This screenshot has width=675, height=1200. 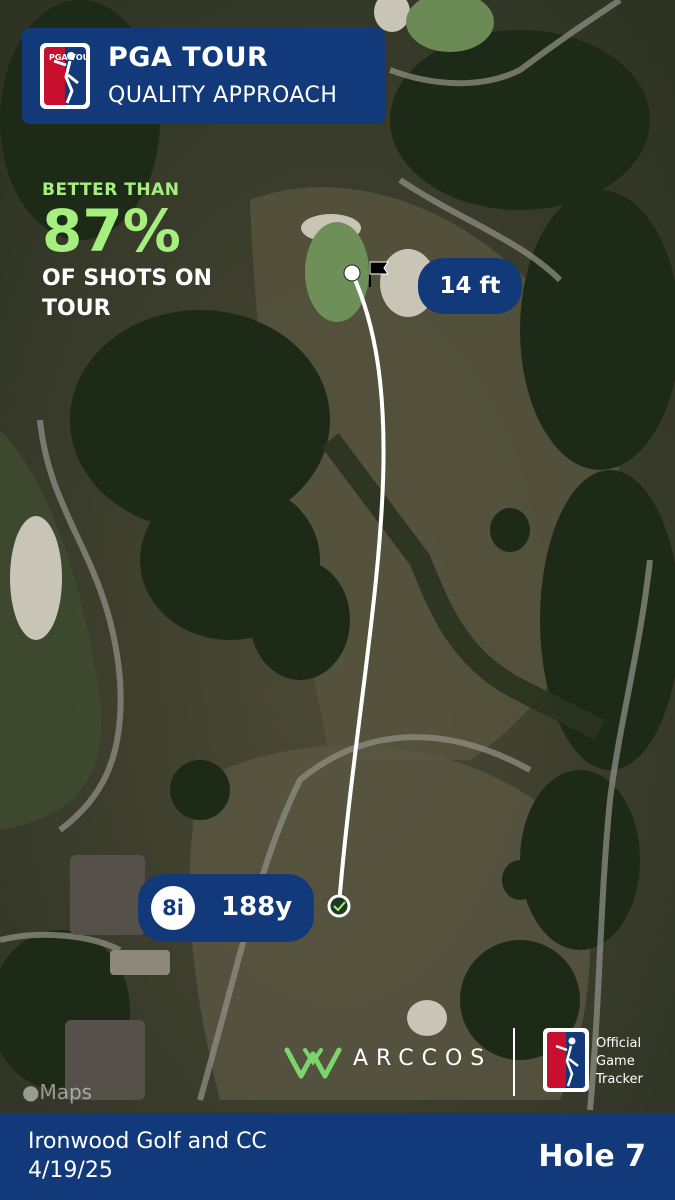 I want to click on shot-info-badge: 8i 188y, so click(x=226, y=908).